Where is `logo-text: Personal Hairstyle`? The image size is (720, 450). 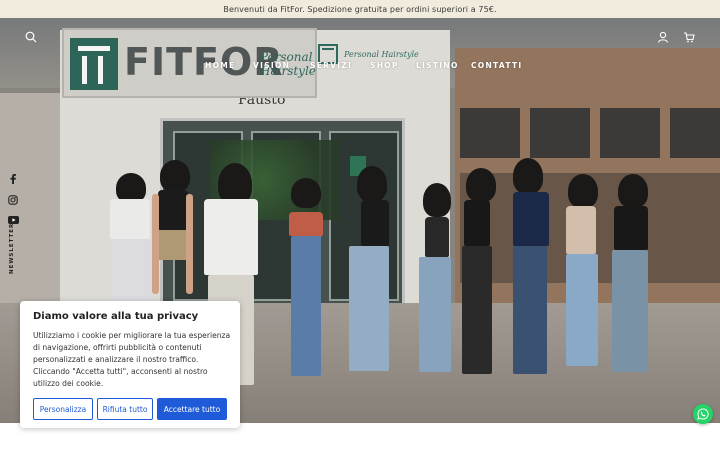
logo-text: Personal Hairstyle is located at coordinates (381, 54).